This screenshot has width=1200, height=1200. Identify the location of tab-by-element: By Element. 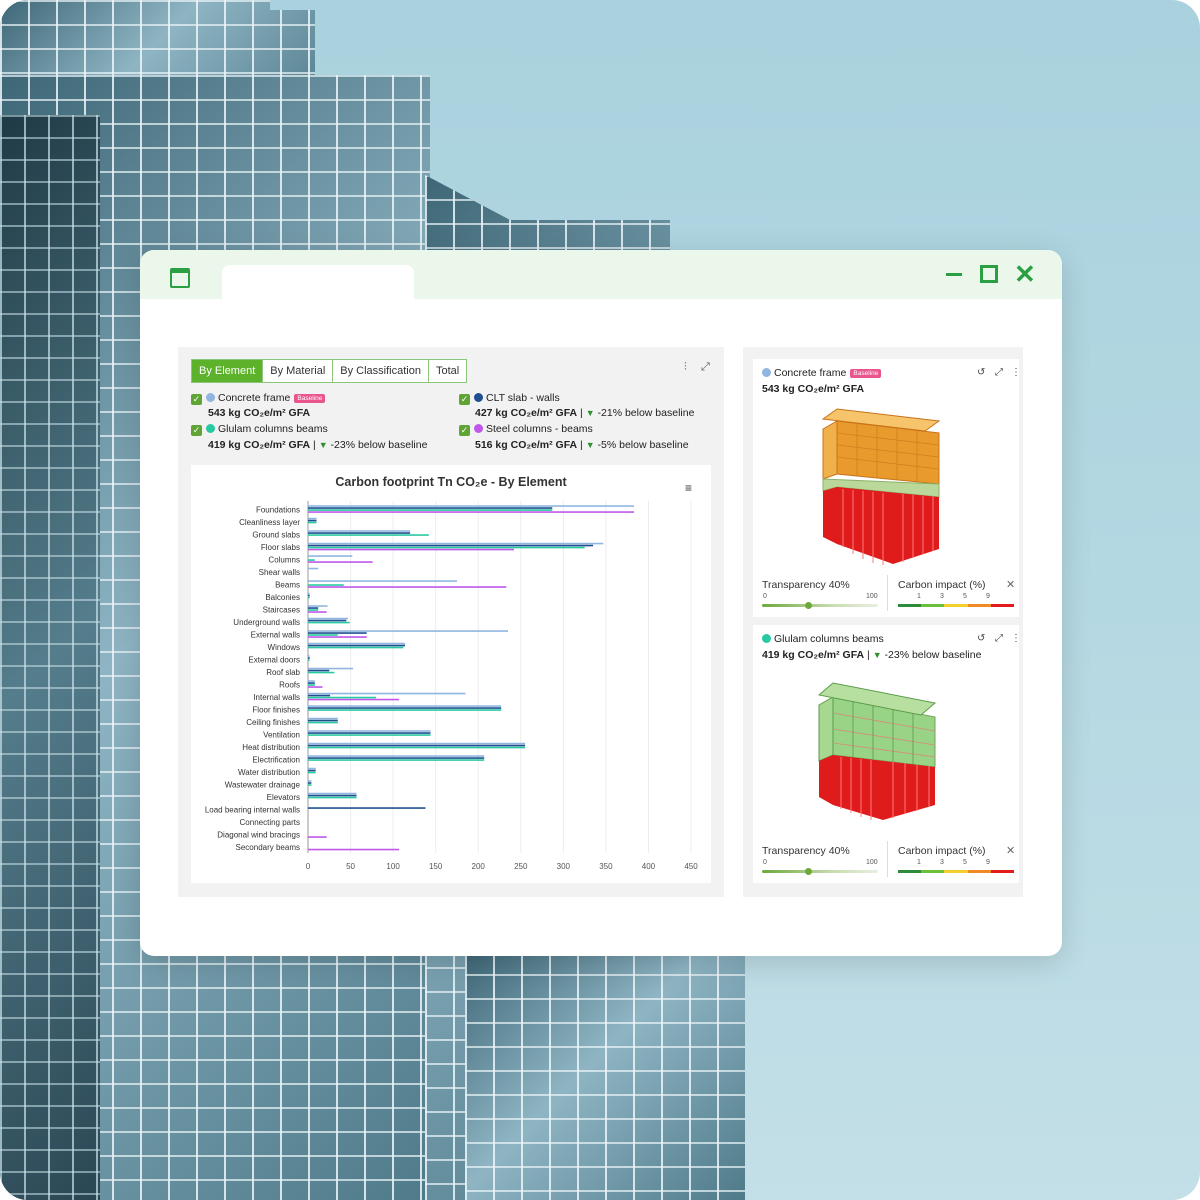
(228, 371).